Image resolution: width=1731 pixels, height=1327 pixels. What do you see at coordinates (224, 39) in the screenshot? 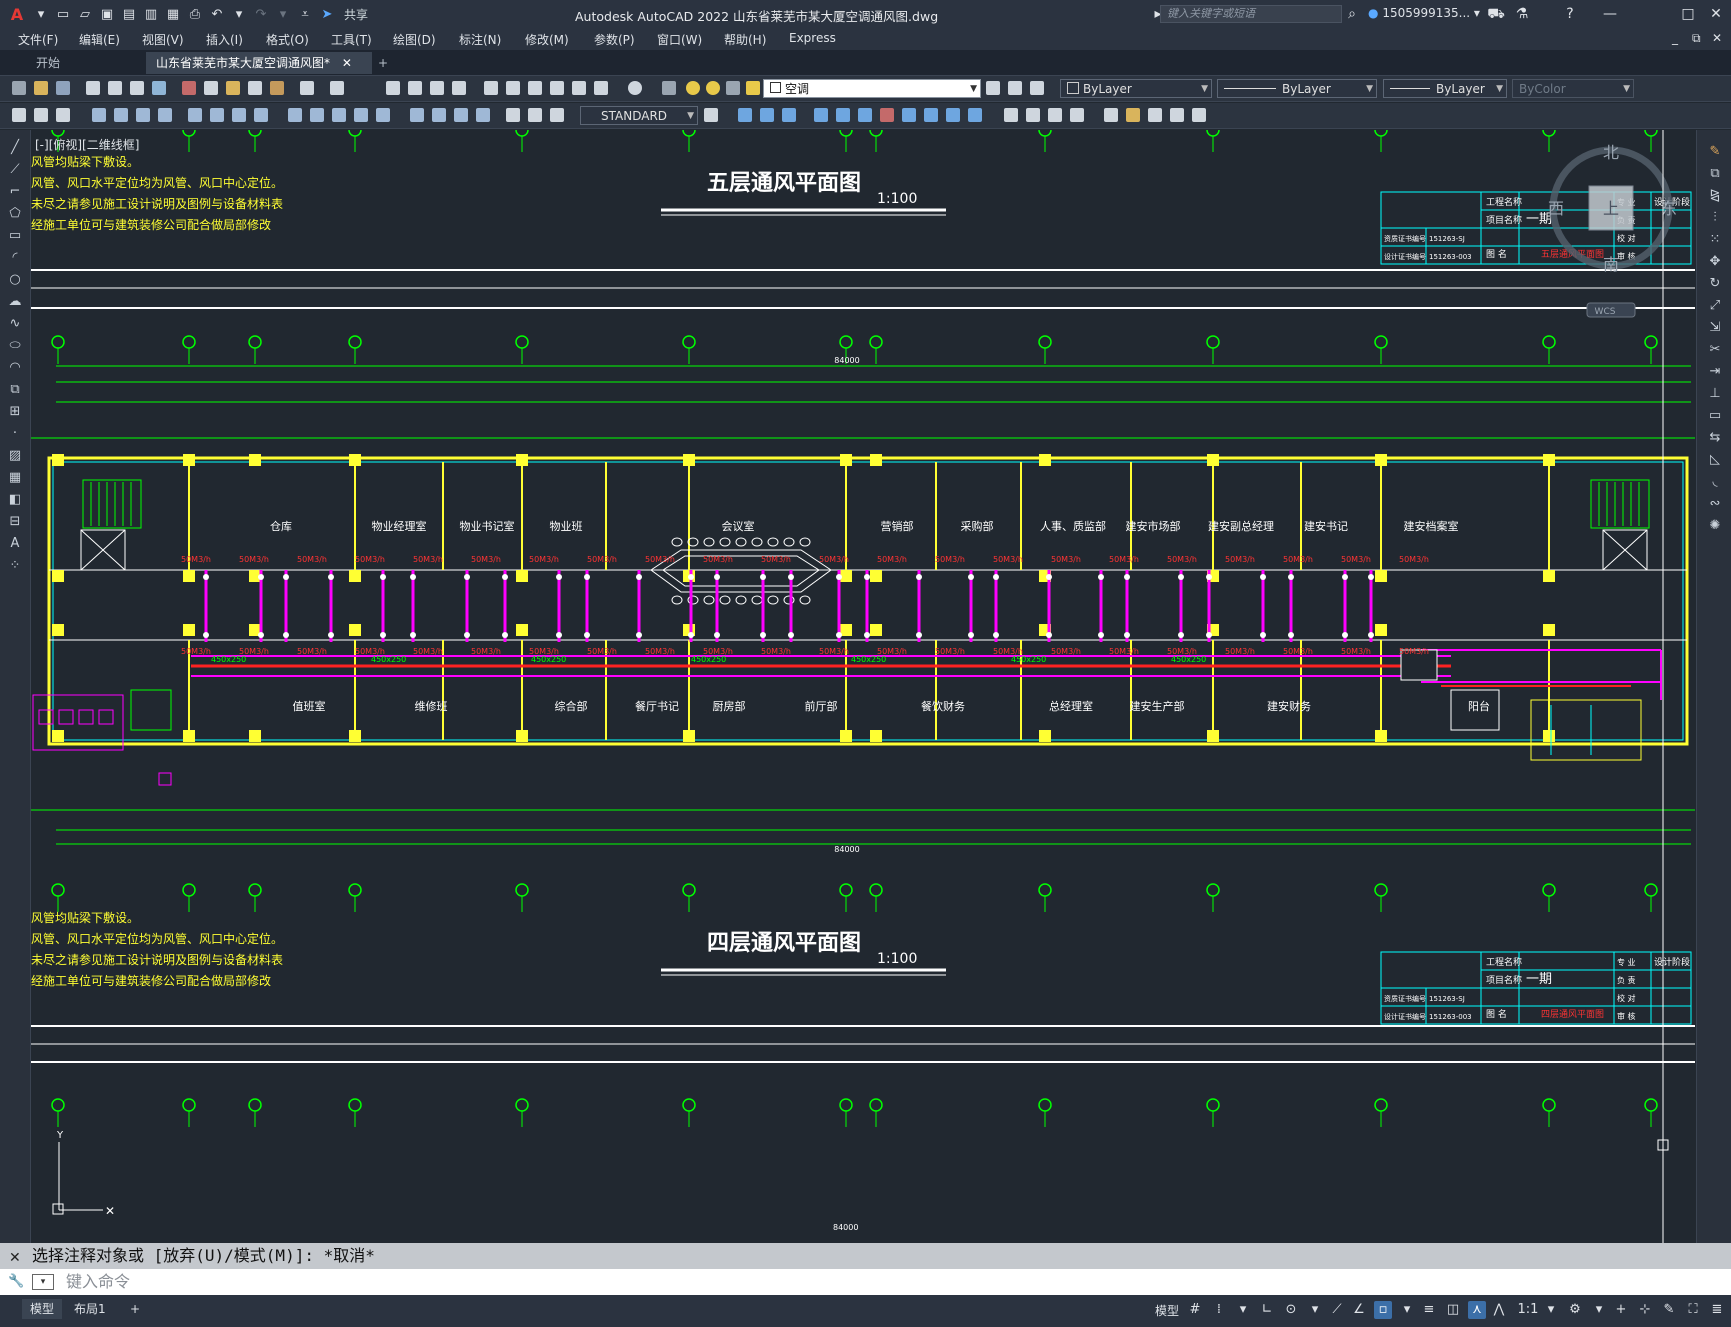
I see `menu-insert: 插入(I)` at bounding box center [224, 39].